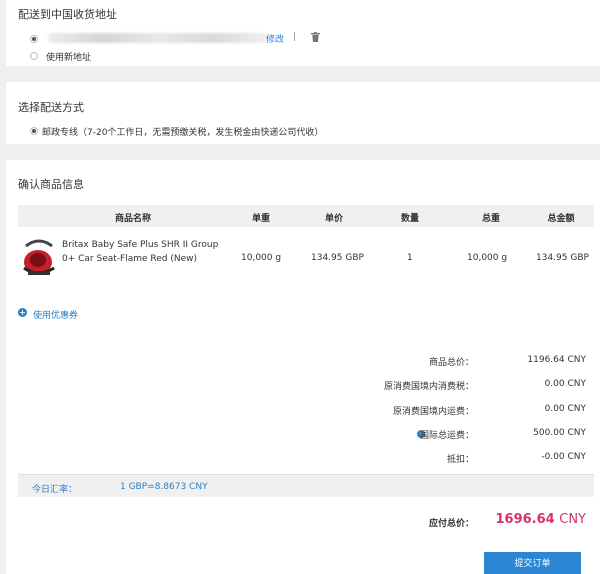 The height and width of the screenshot is (574, 600). Describe the element at coordinates (34, 131) in the screenshot. I see `shipping-radio-postal` at that location.